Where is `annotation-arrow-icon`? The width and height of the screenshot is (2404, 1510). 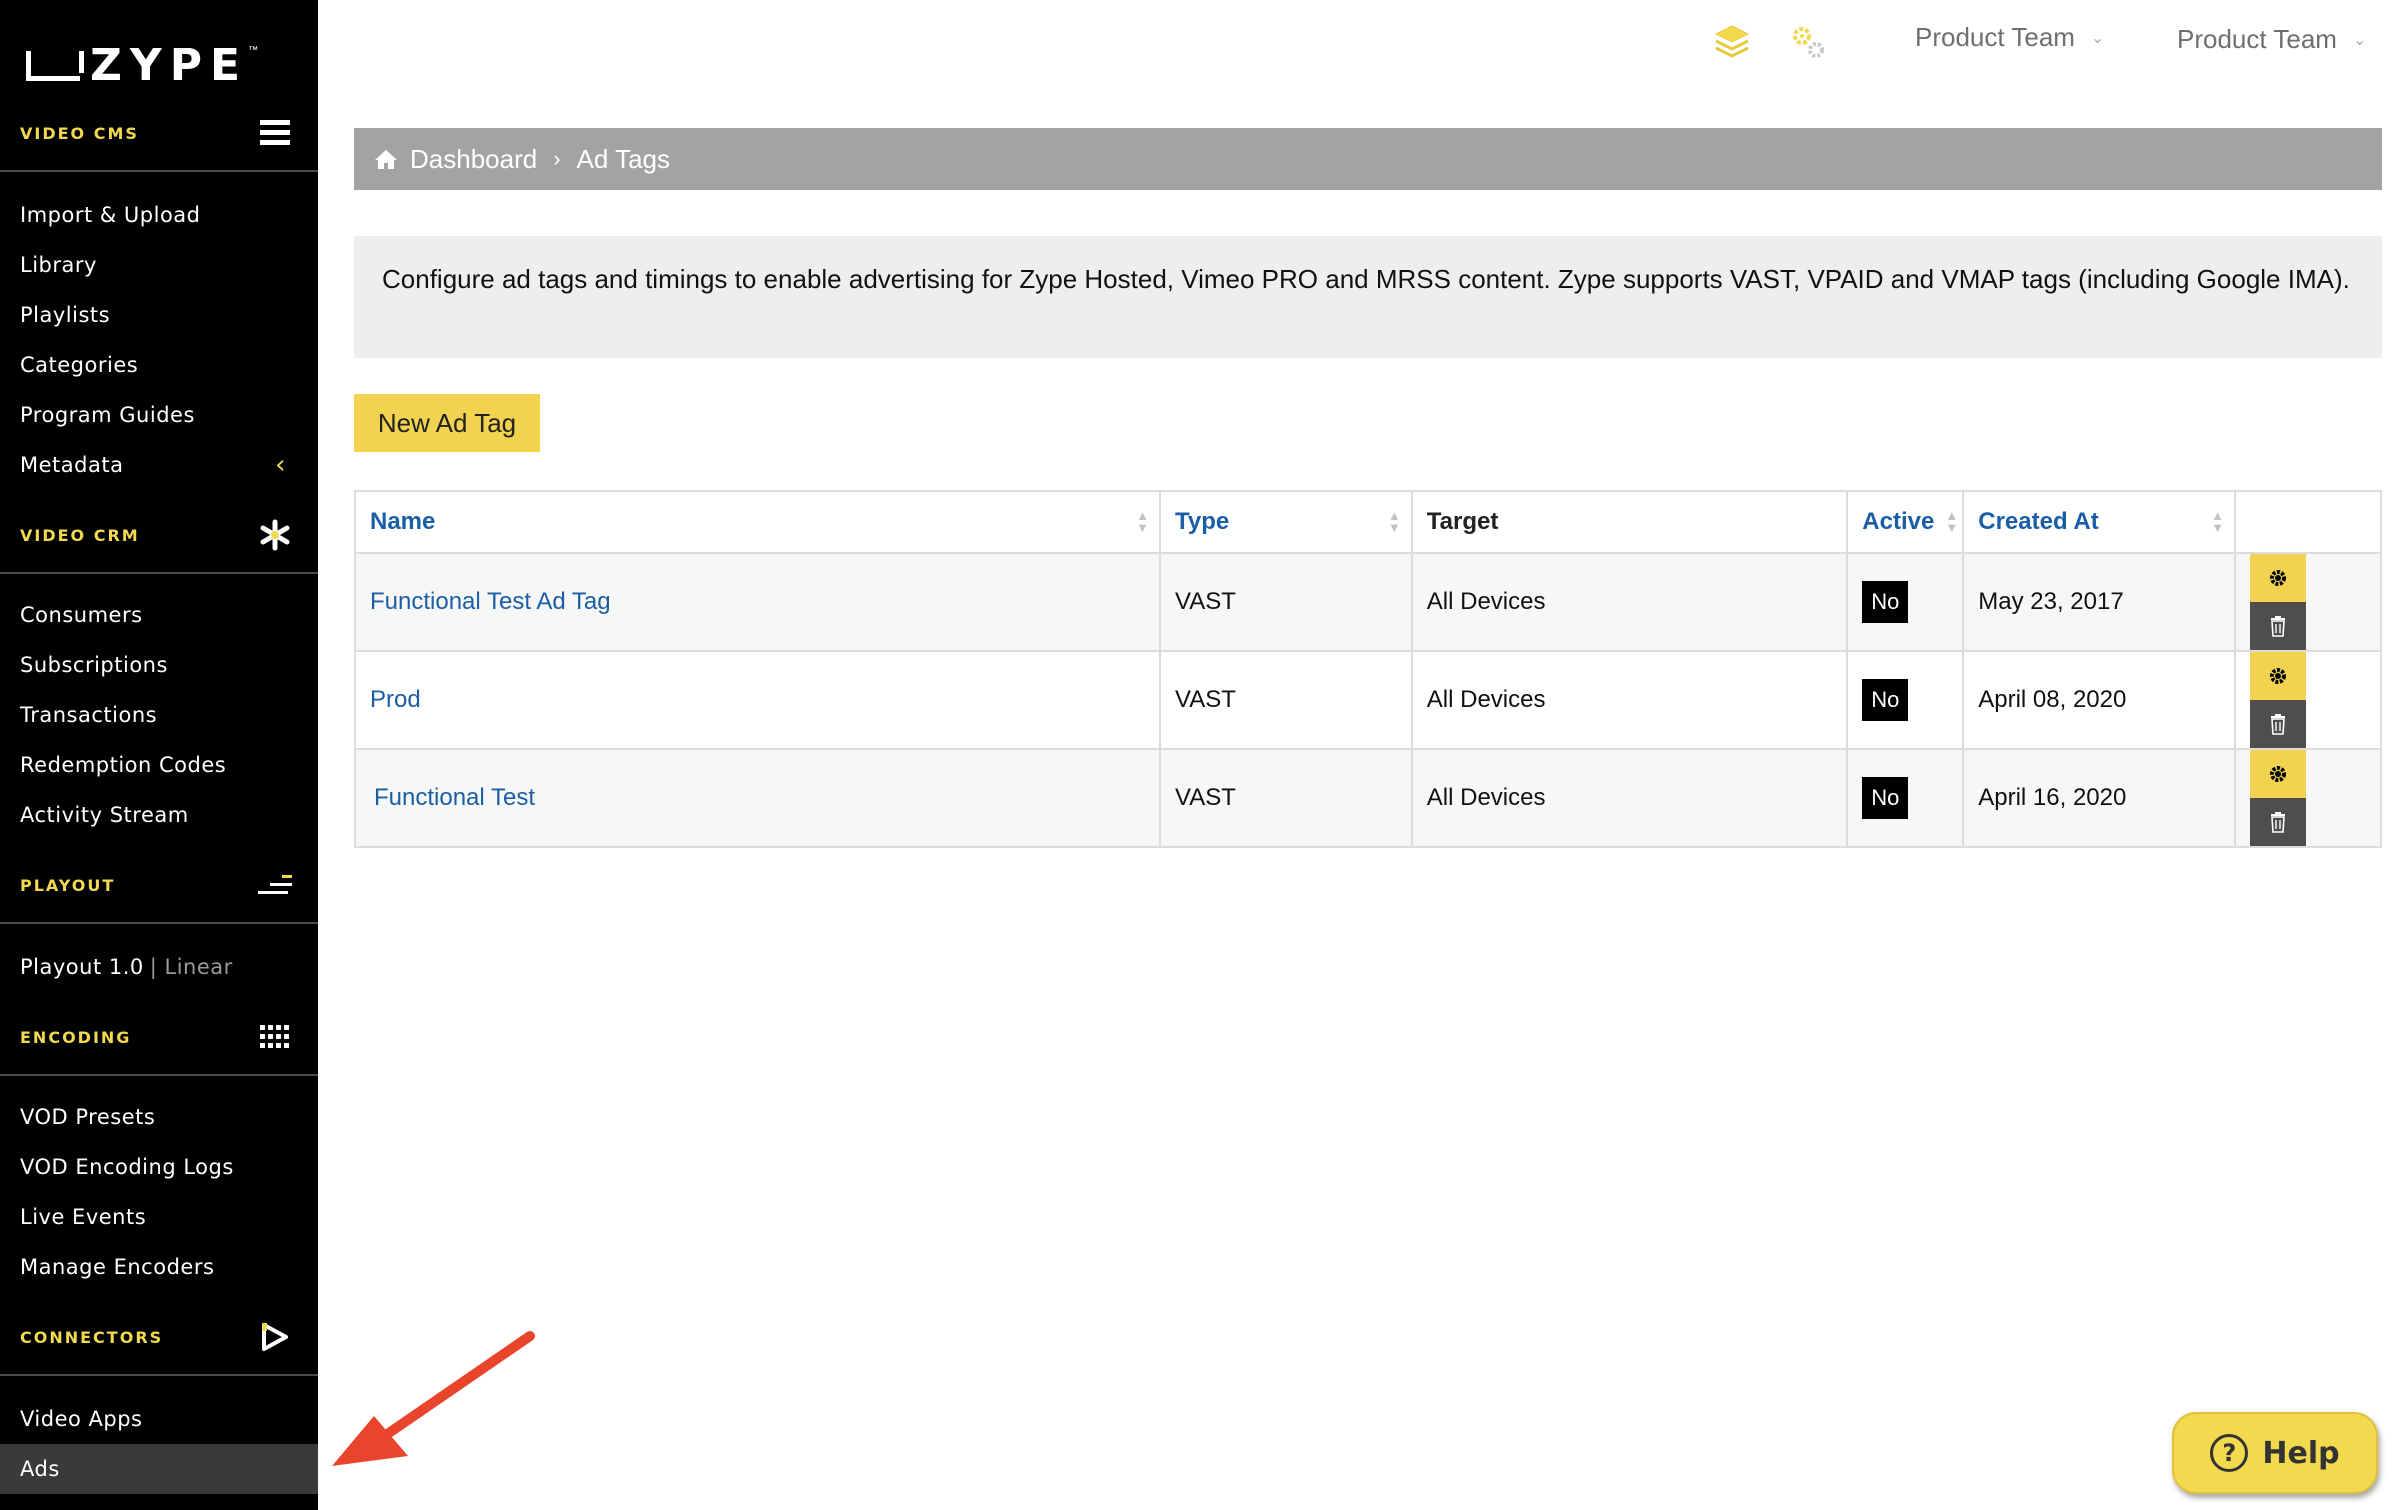 annotation-arrow-icon is located at coordinates (433, 1398).